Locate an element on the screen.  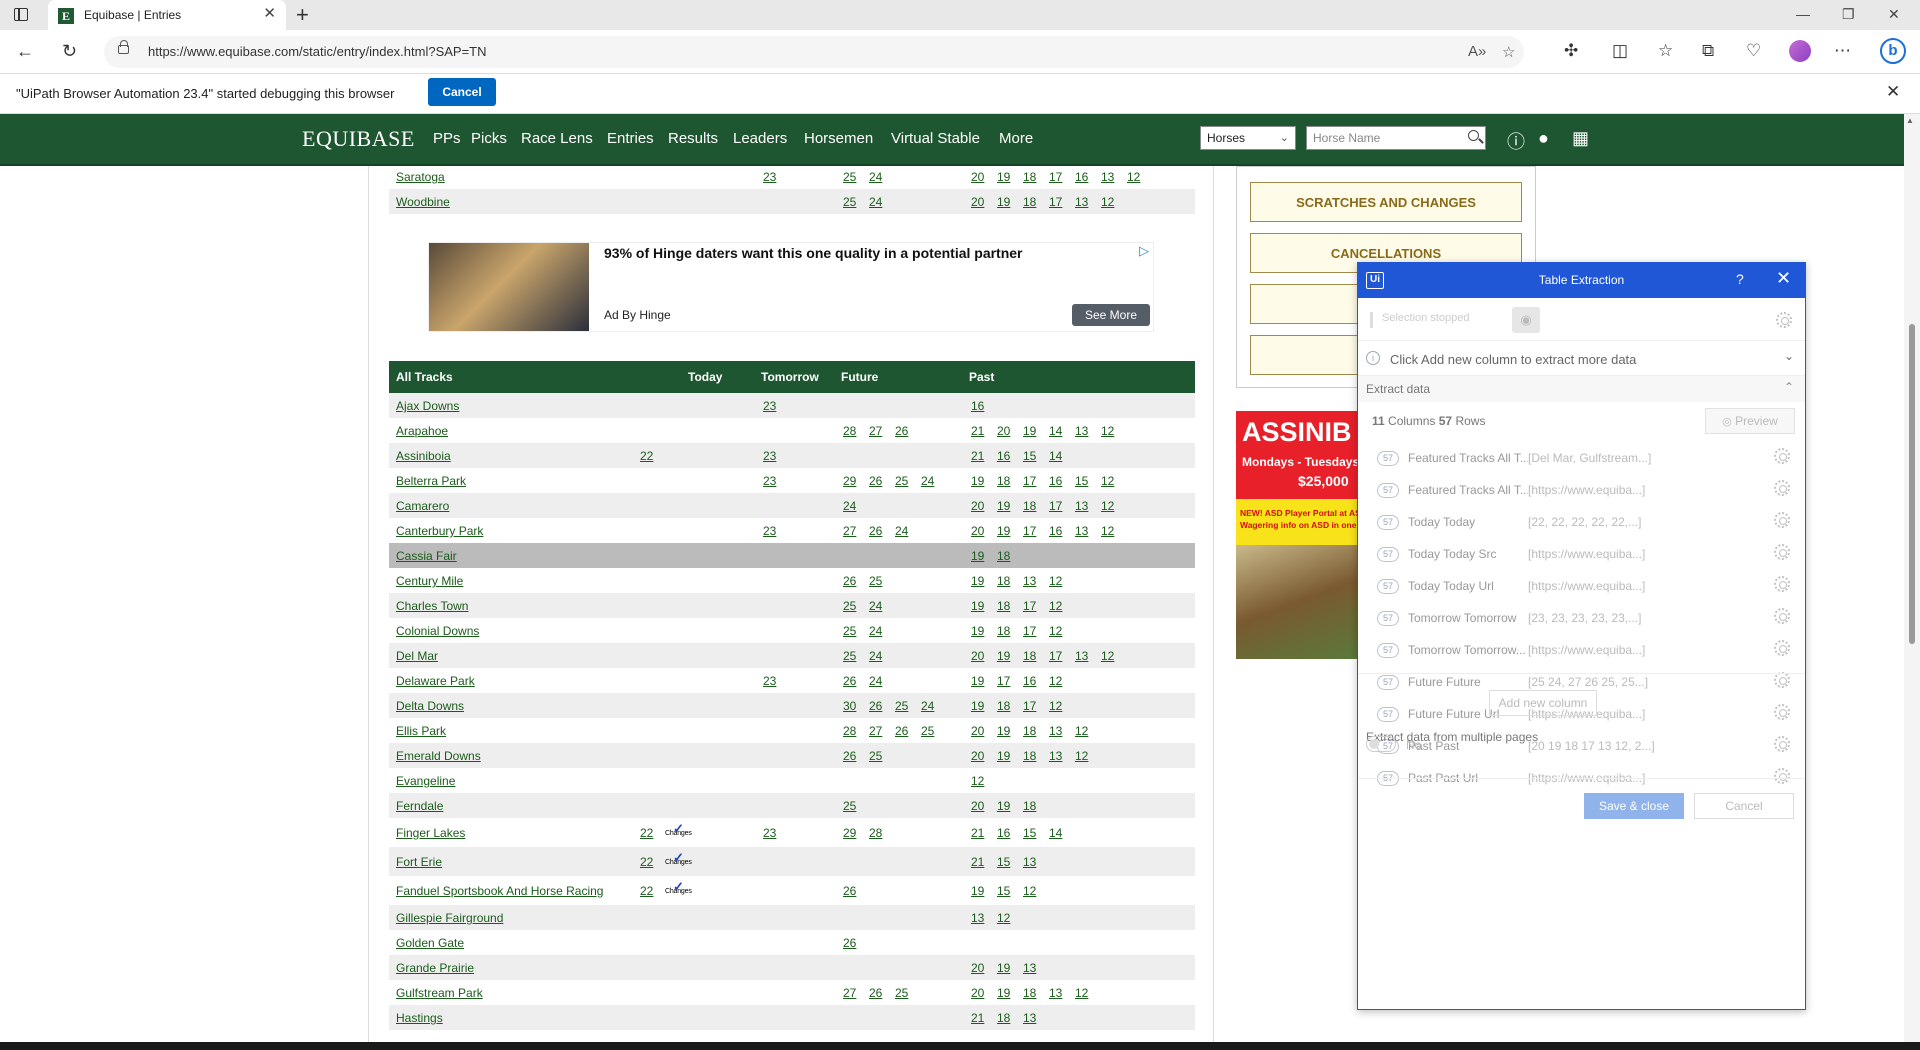
track-name-link: Canterbury Park is located at coordinates (439, 531).